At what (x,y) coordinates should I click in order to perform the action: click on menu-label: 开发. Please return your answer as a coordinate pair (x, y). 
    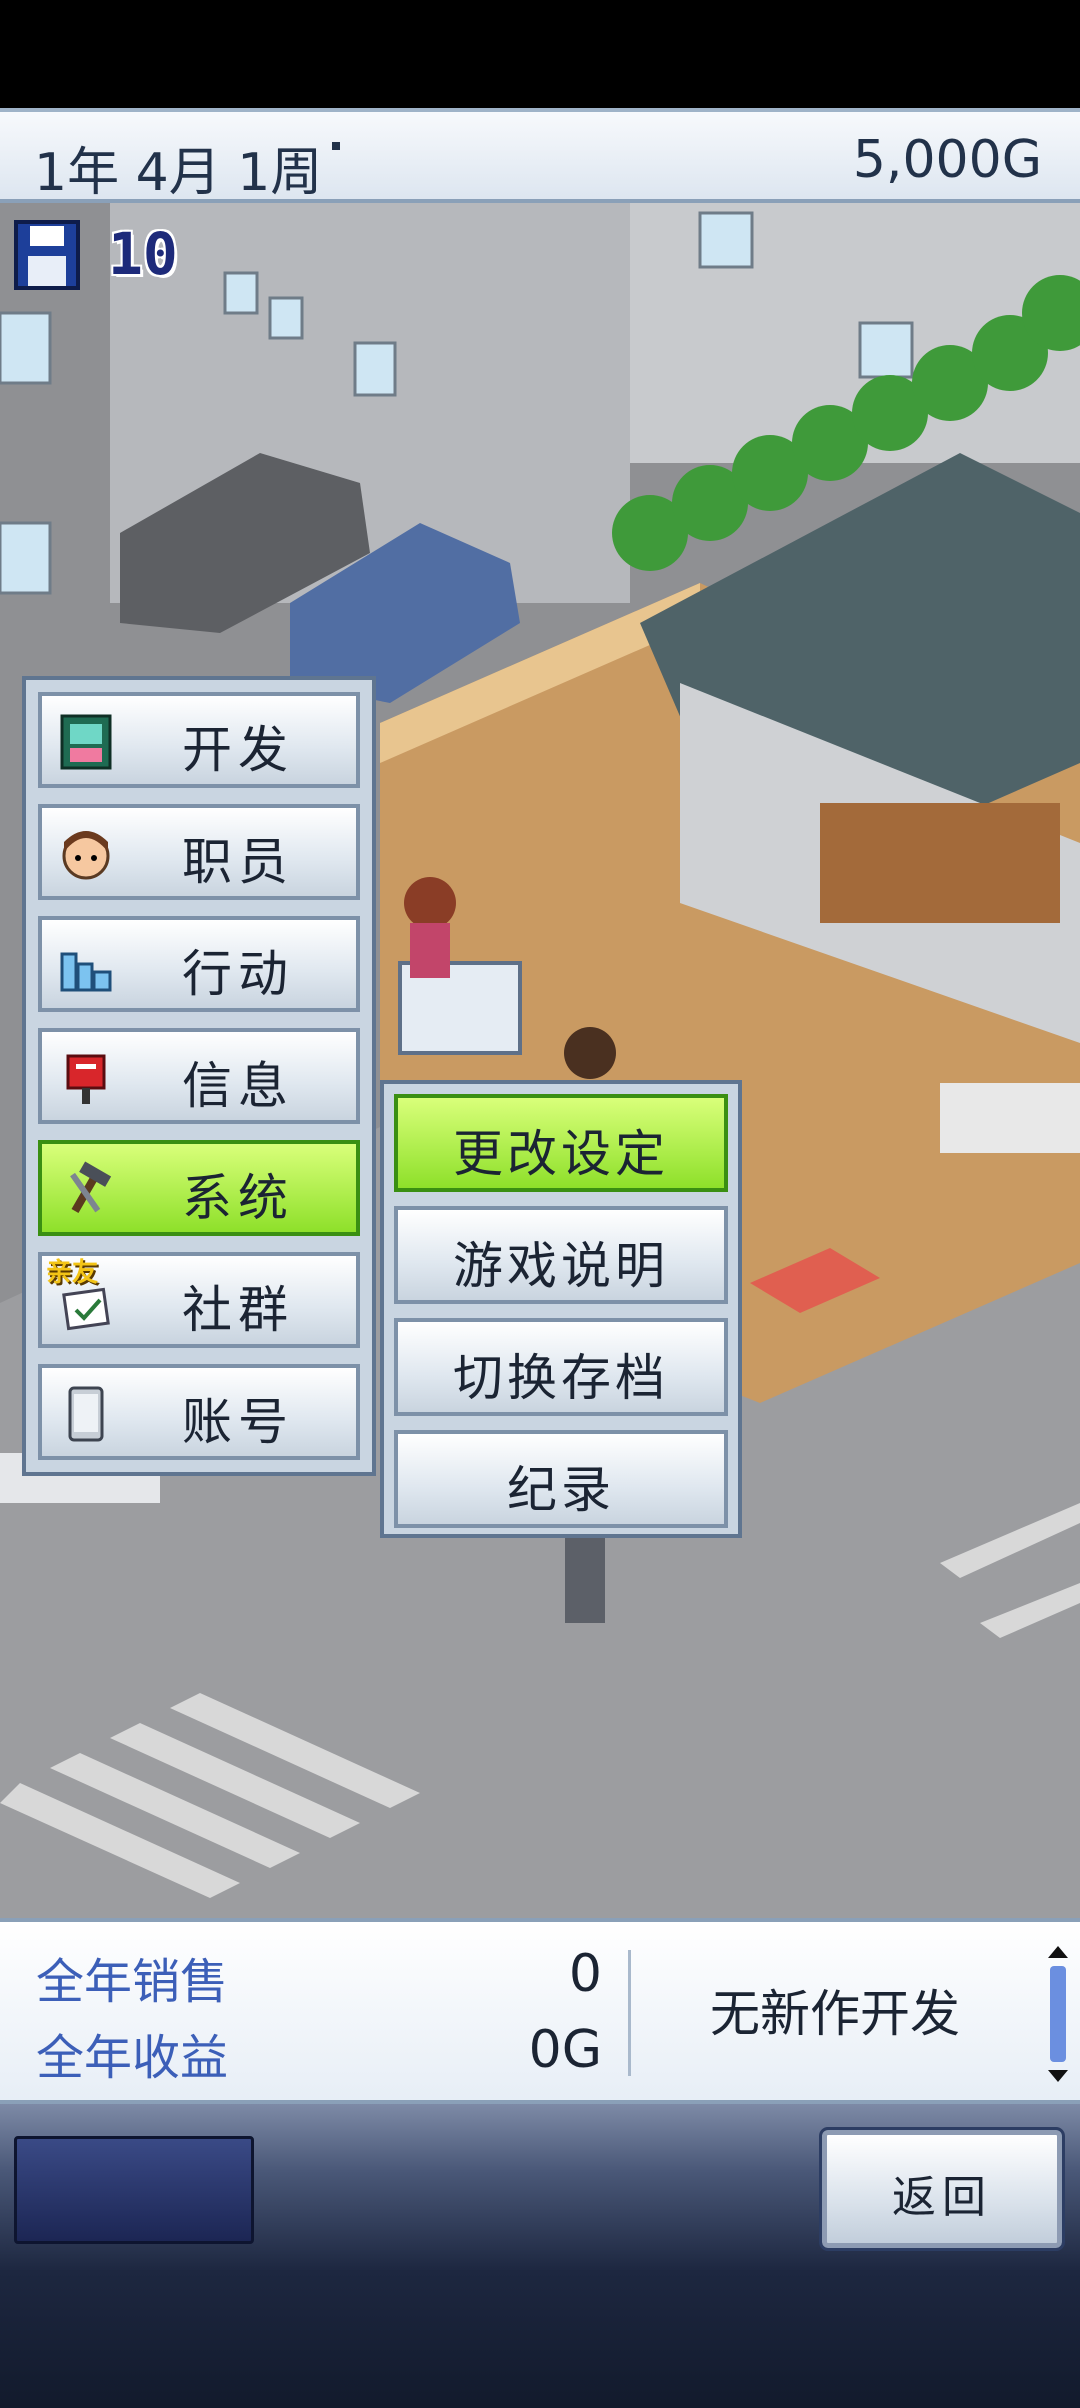
    Looking at the image, I should click on (238, 750).